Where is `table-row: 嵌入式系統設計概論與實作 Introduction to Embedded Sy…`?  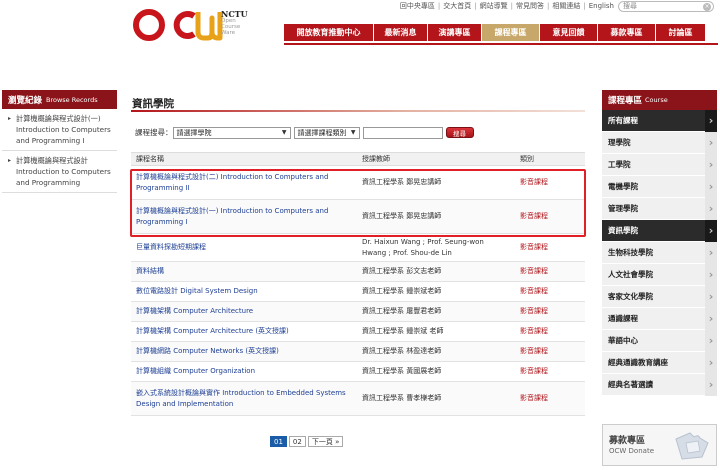
table-row: 嵌入式系統設計概論與實作 Introduction to Embedded Sy… is located at coordinates (358, 398).